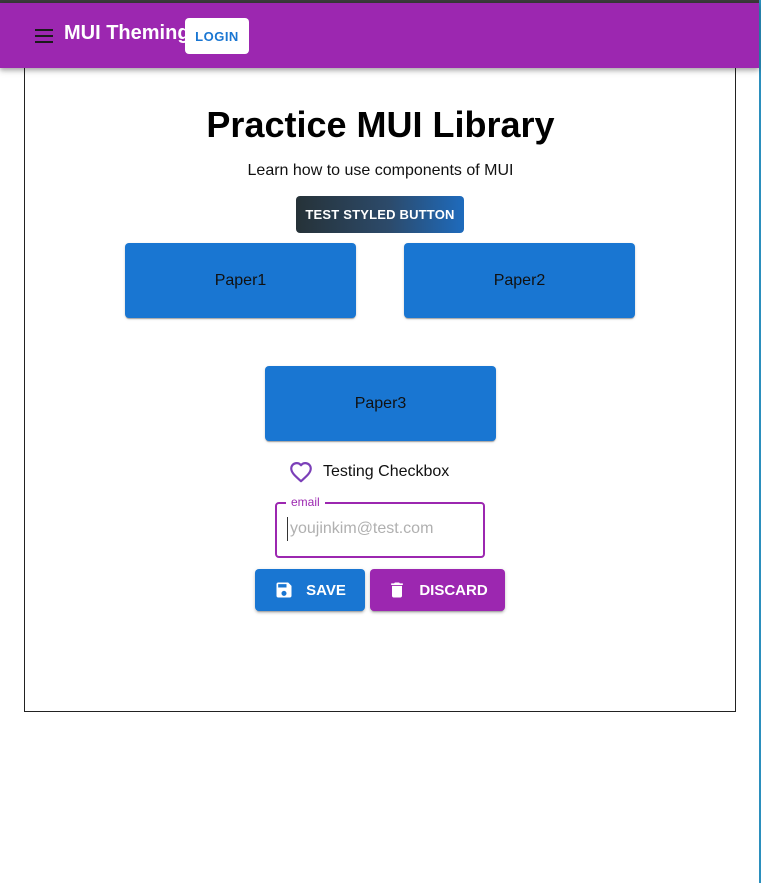  I want to click on paper-1: Paper1, so click(240, 280).